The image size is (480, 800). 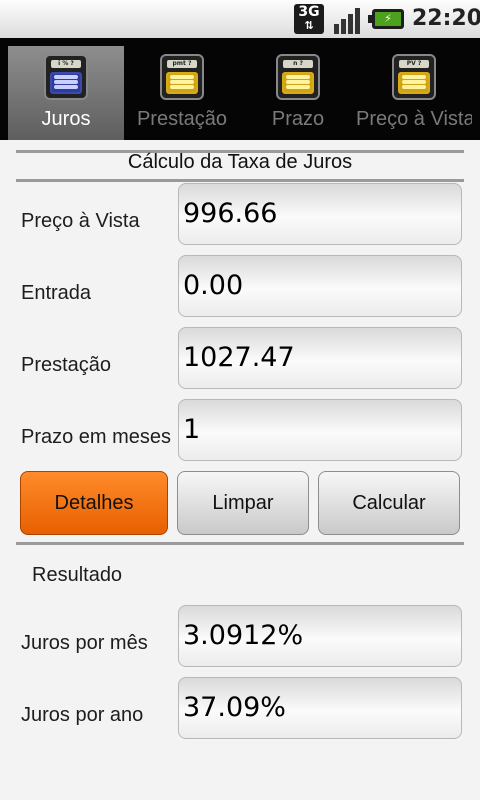 What do you see at coordinates (96, 437) in the screenshot?
I see `prazo-label: Prazo em meses` at bounding box center [96, 437].